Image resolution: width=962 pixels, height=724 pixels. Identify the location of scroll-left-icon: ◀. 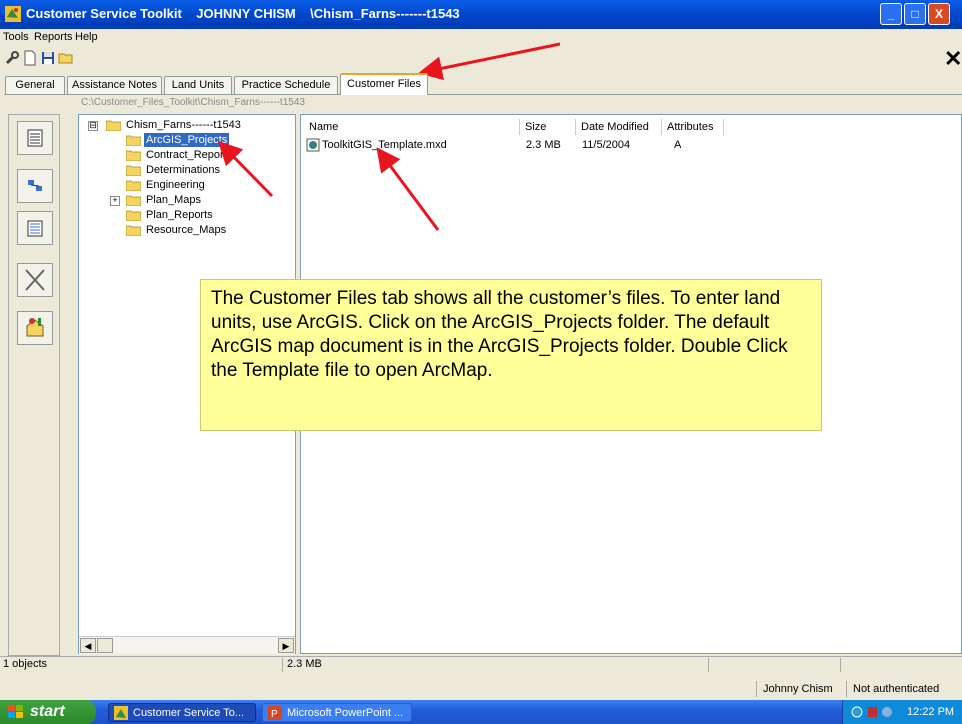
(88, 645).